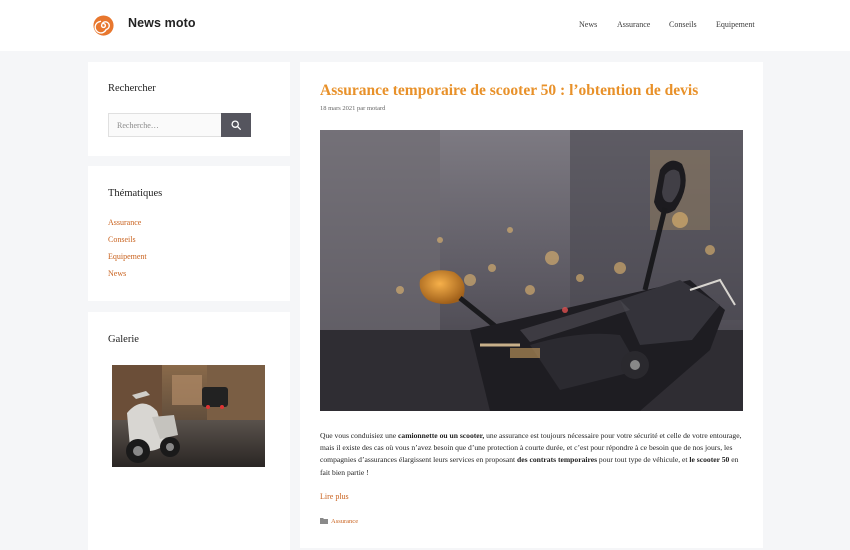 Image resolution: width=850 pixels, height=550 pixels. I want to click on excerpt-text: Que vous conduisiez une, so click(359, 435).